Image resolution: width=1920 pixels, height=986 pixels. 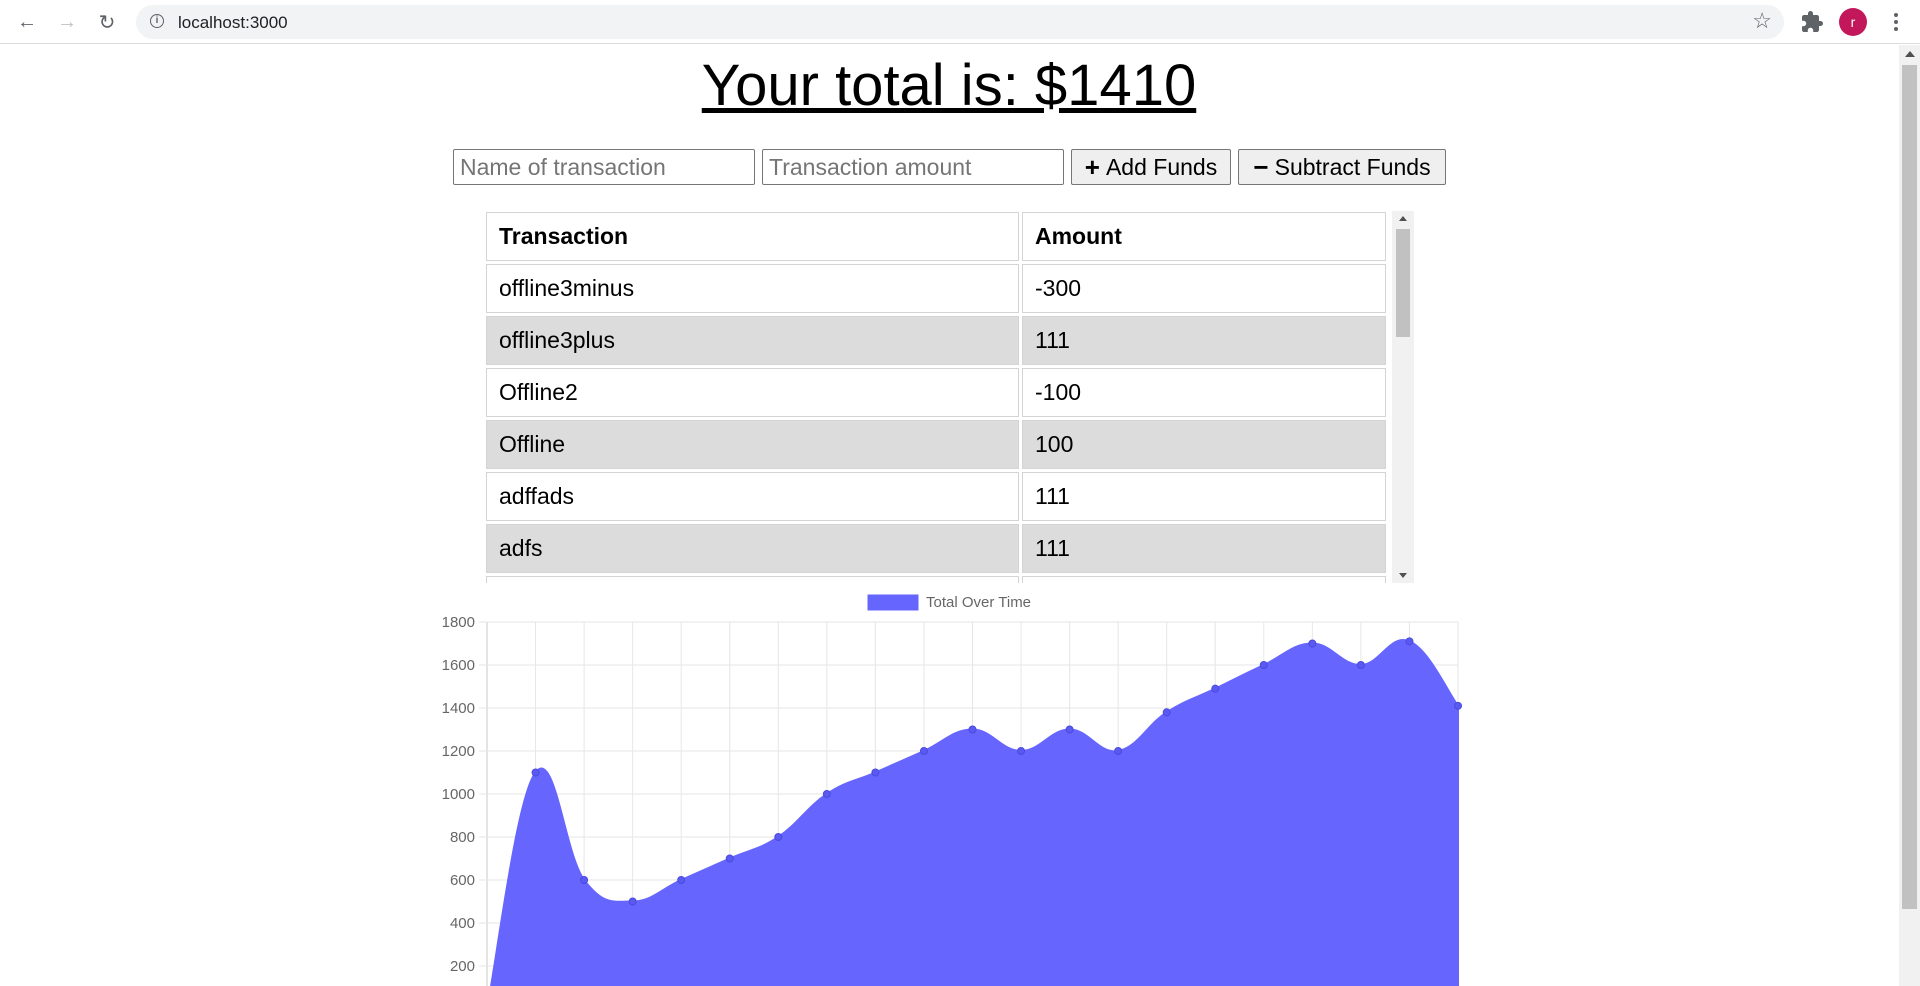 I want to click on y-tick-label: 1000, so click(x=458, y=794).